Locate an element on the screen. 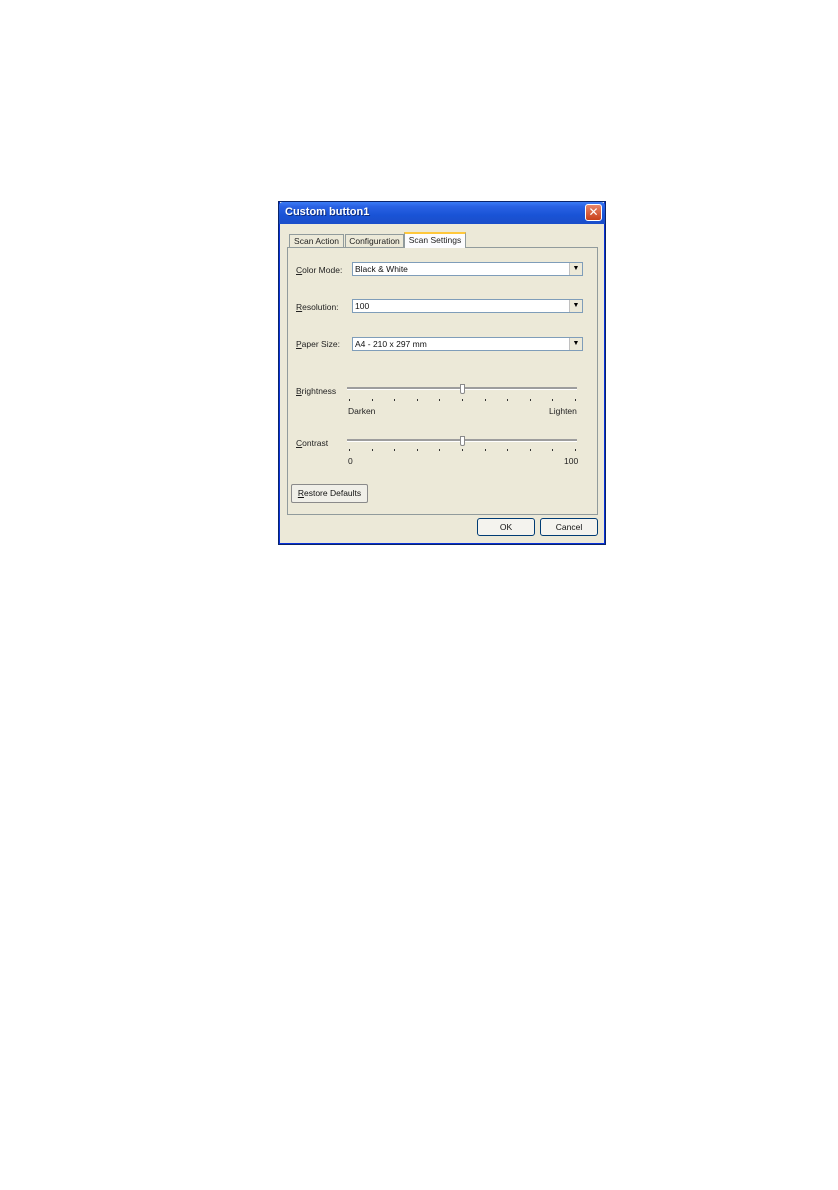  contrast-slider-thumb is located at coordinates (462, 441).